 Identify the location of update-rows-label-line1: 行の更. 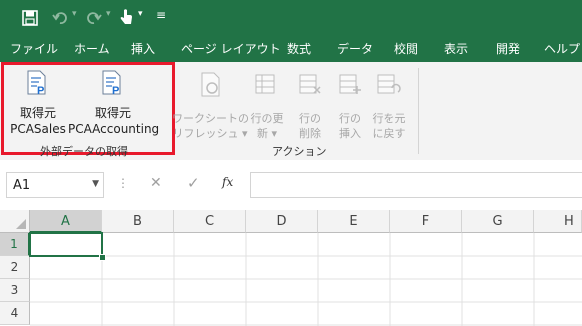
(267, 118).